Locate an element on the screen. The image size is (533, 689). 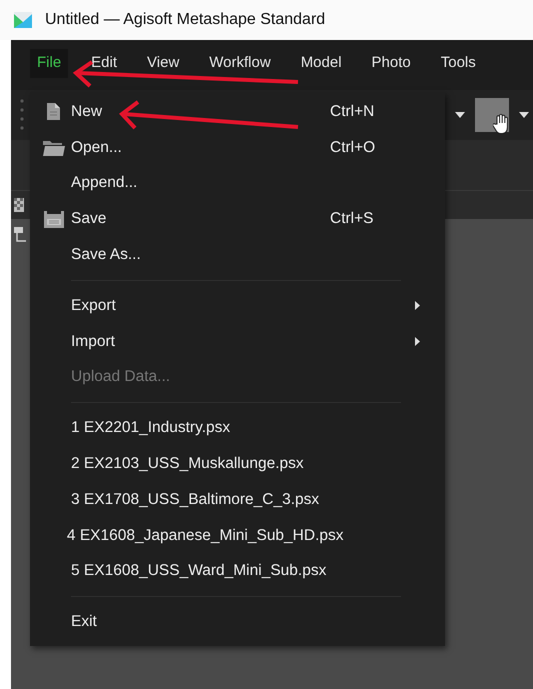
menu-bar-item: View is located at coordinates (163, 63).